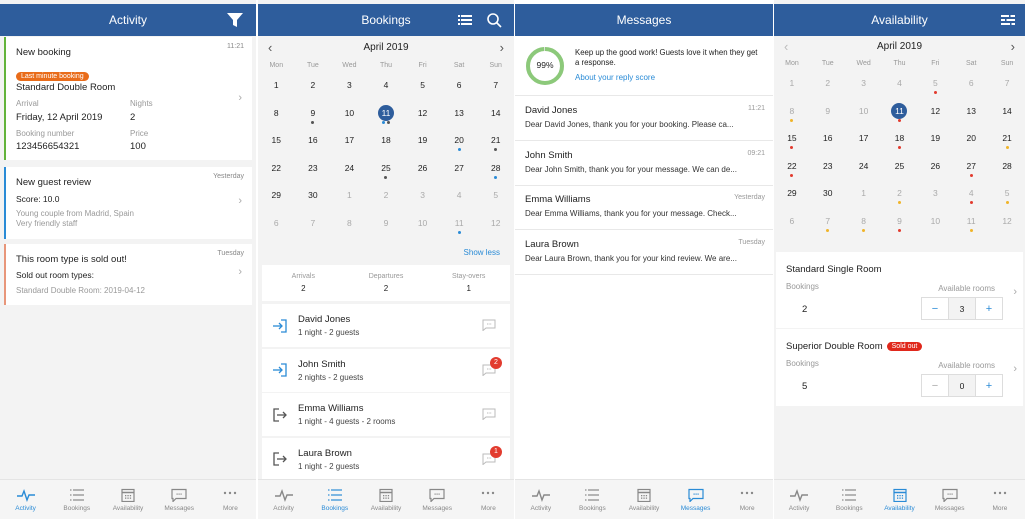 The width and height of the screenshot is (1025, 519). What do you see at coordinates (179, 499) in the screenshot?
I see `tab-messages: Messages` at bounding box center [179, 499].